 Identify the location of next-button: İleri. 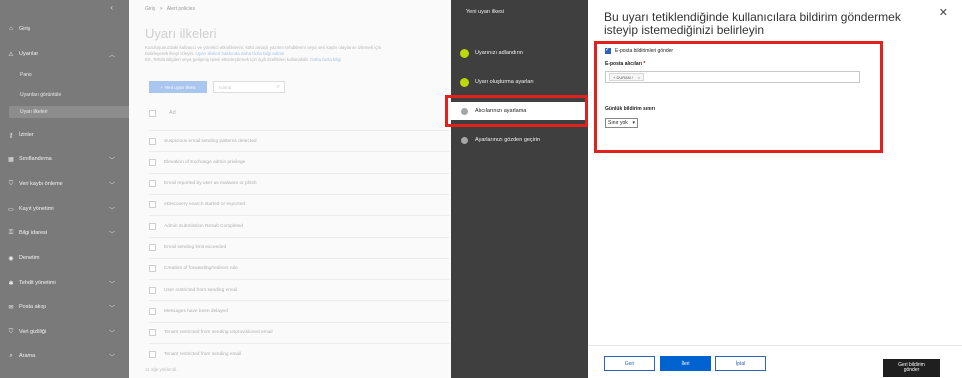
(685, 363).